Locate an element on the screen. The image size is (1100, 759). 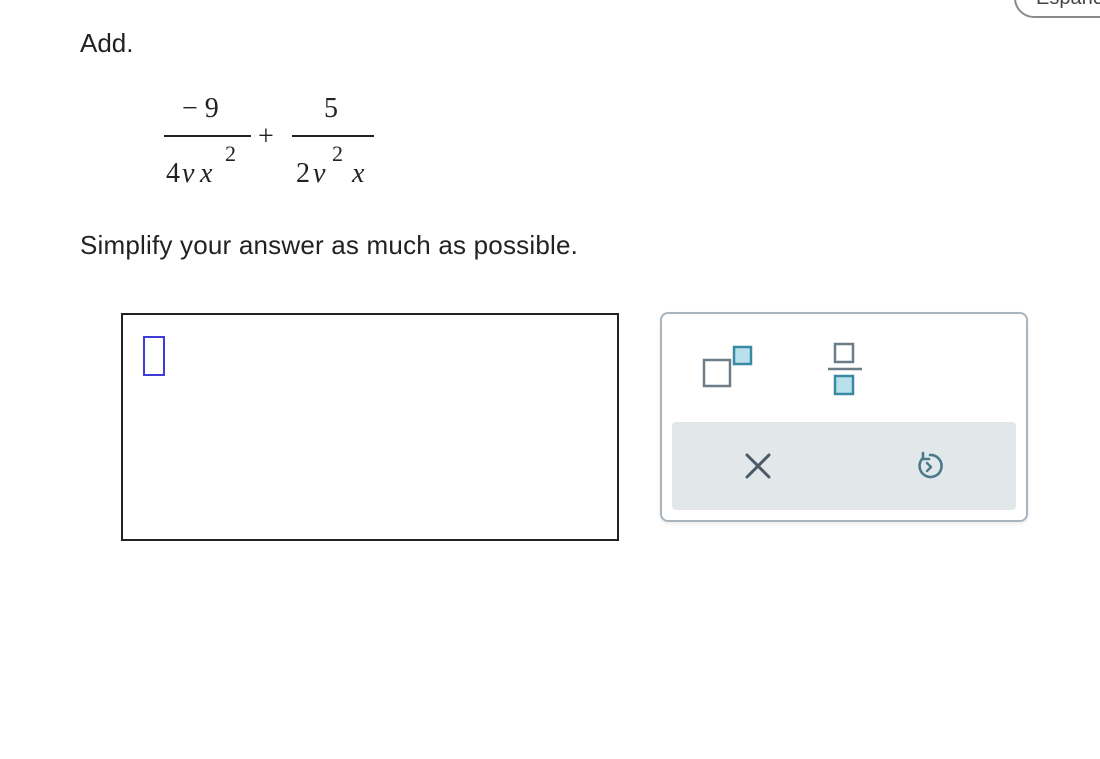
fraction-icon is located at coordinates (845, 369).